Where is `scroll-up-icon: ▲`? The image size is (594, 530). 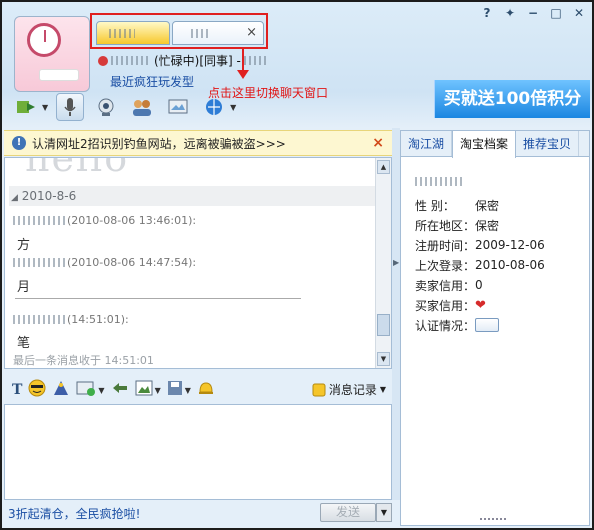 scroll-up-icon: ▲ is located at coordinates (383, 167).